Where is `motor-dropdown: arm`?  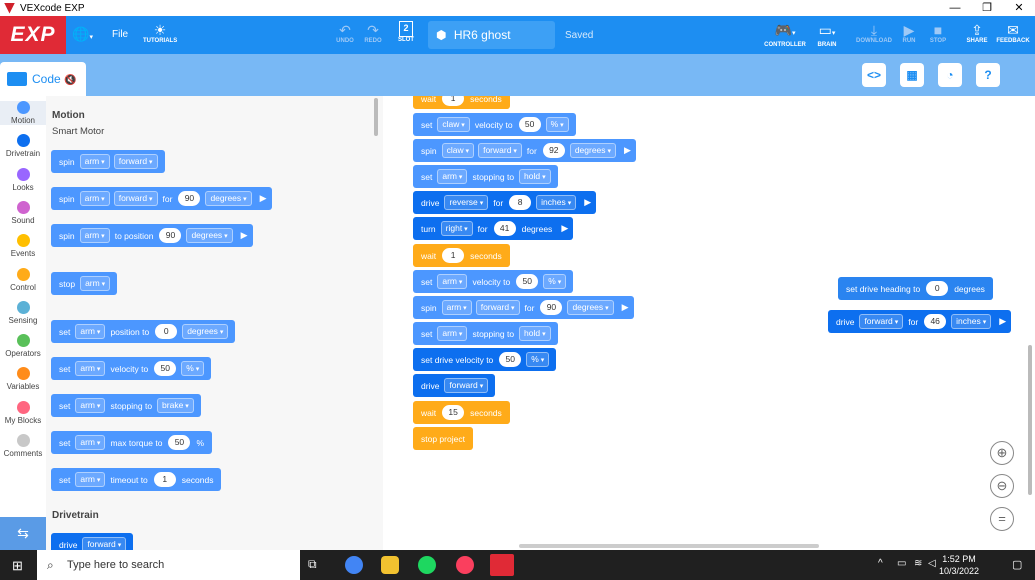
motor-dropdown: arm is located at coordinates (94, 161).